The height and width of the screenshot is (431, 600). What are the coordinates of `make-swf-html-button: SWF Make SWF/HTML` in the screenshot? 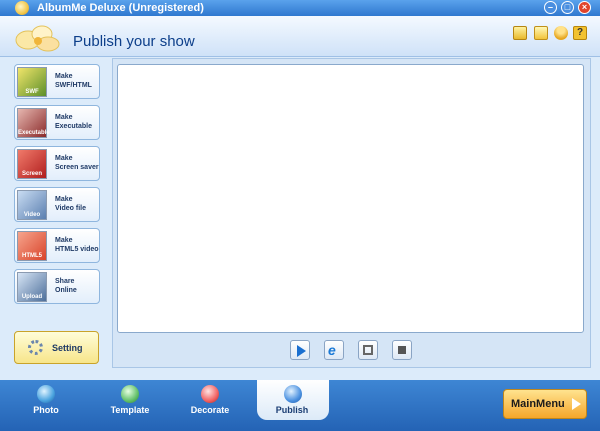 It's located at (57, 81).